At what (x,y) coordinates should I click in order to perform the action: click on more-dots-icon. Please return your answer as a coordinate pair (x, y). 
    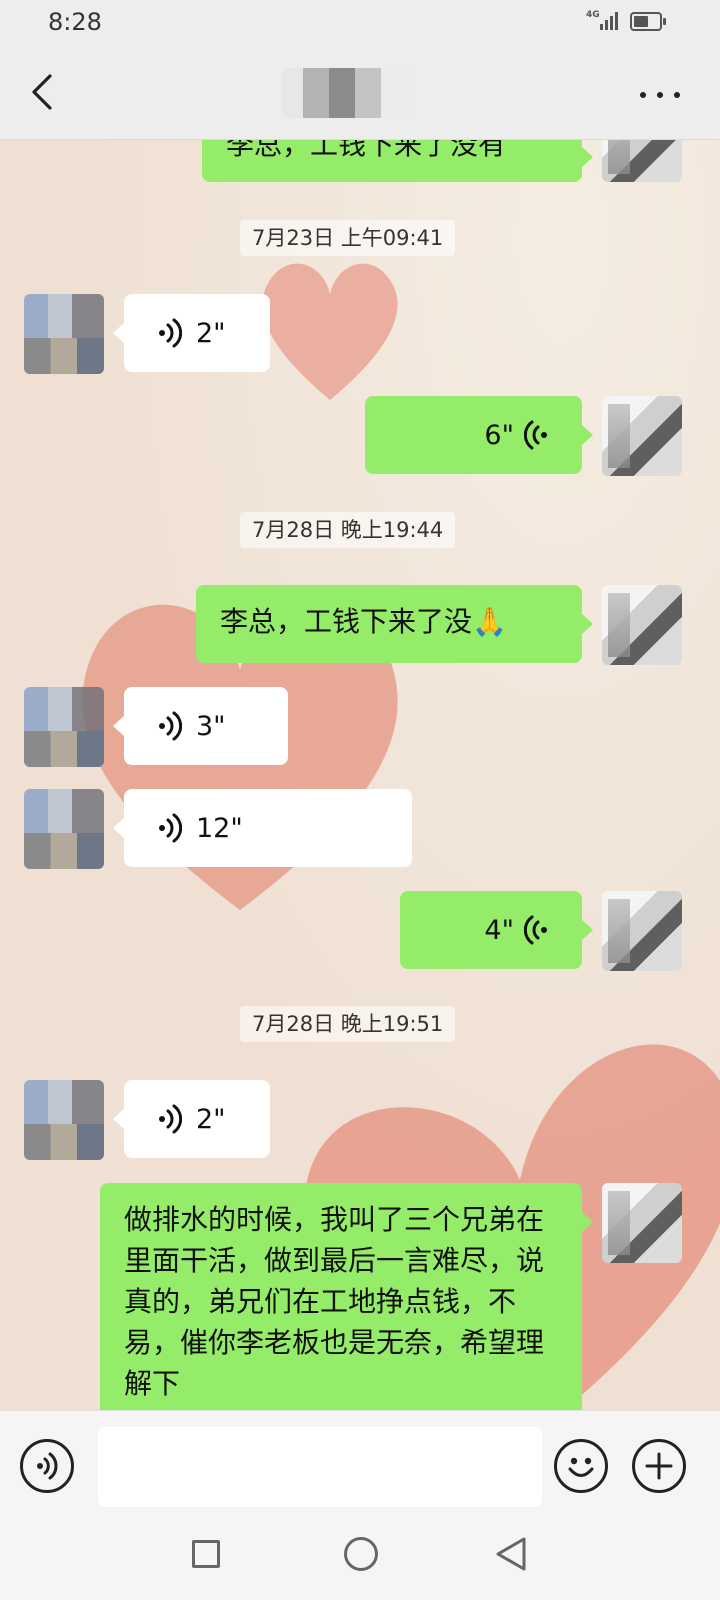
    Looking at the image, I should click on (643, 95).